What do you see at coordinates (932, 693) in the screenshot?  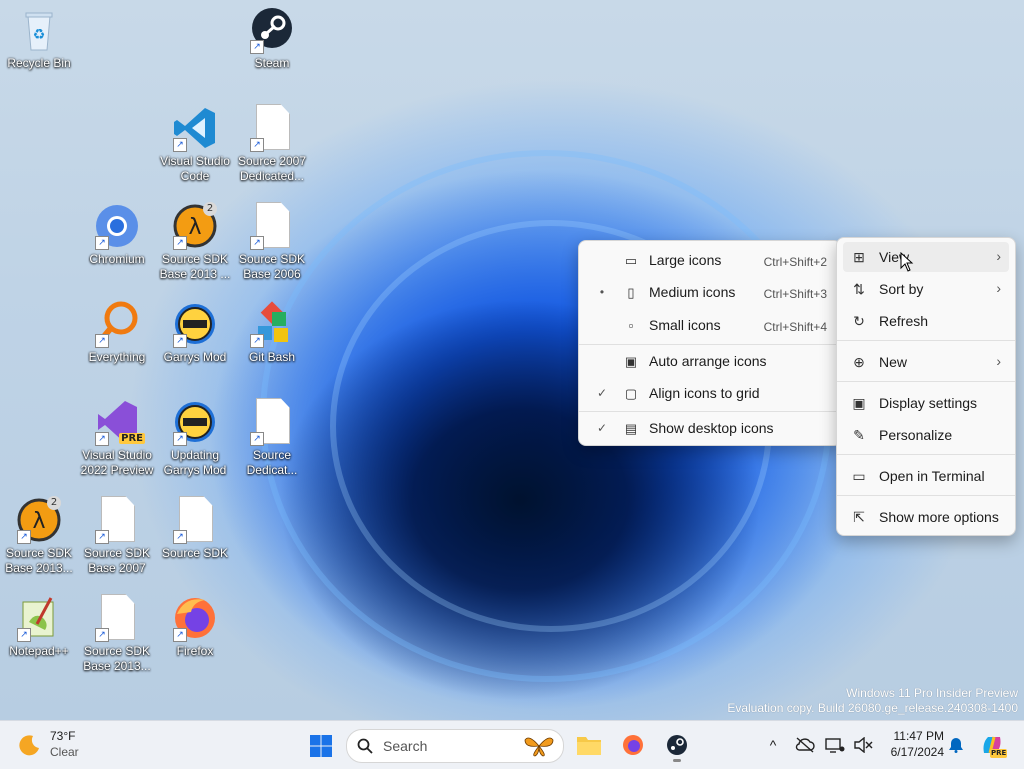 I see `watermark-edition: Windows 11 Pro Insider Preview` at bounding box center [932, 693].